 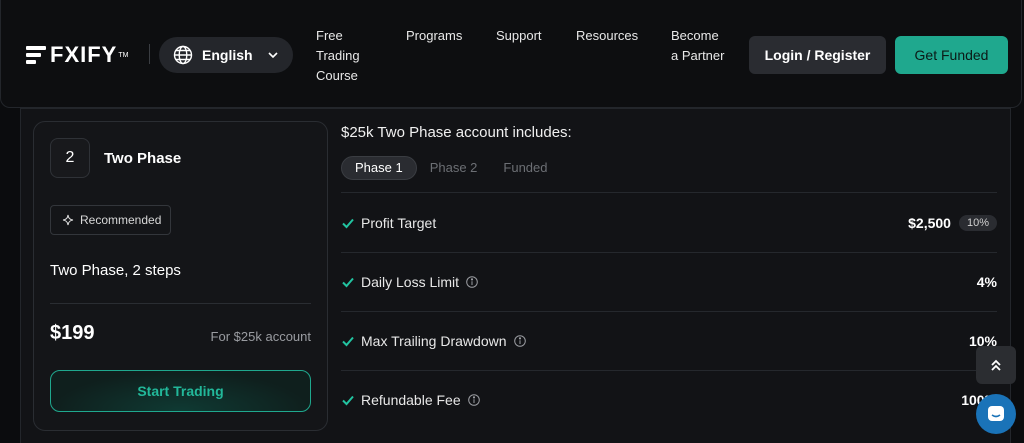 I want to click on nav-label-line: a Partner, so click(x=698, y=55).